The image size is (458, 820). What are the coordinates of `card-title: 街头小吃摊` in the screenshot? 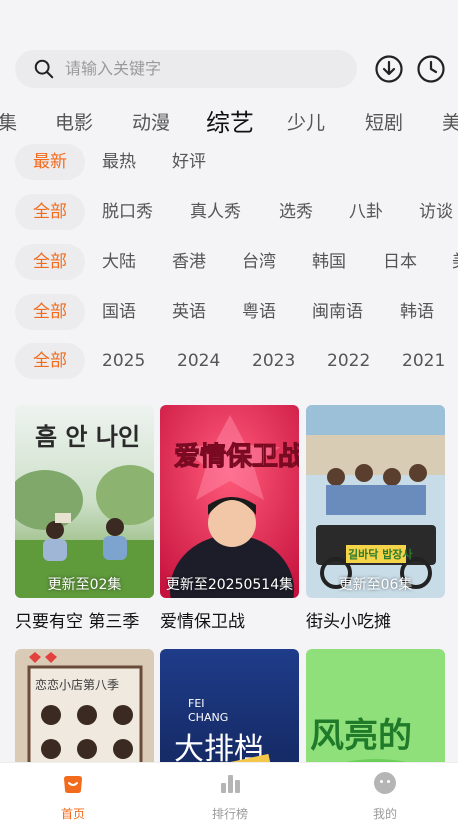 It's located at (348, 622).